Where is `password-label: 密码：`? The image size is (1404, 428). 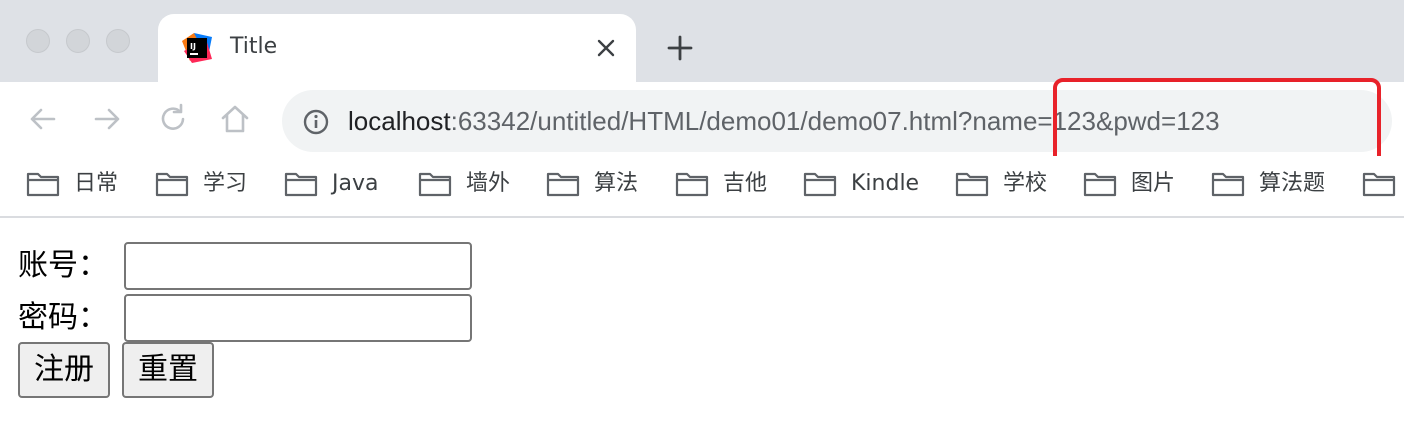
password-label: 密码： is located at coordinates (63, 317).